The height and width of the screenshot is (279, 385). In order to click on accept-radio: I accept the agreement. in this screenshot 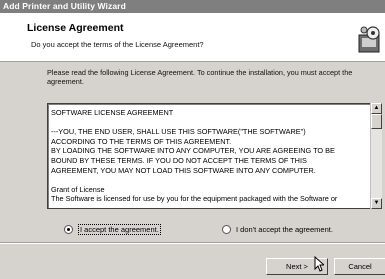, I will do `click(112, 229)`.